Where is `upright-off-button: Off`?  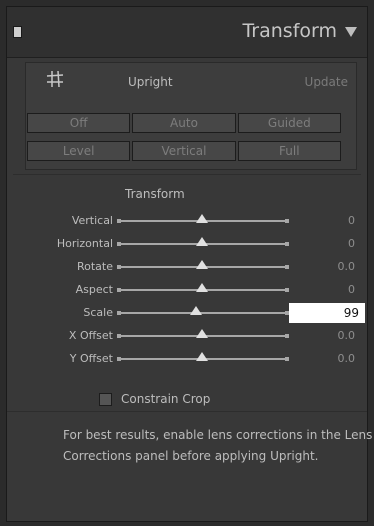
upright-off-button: Off is located at coordinates (79, 123).